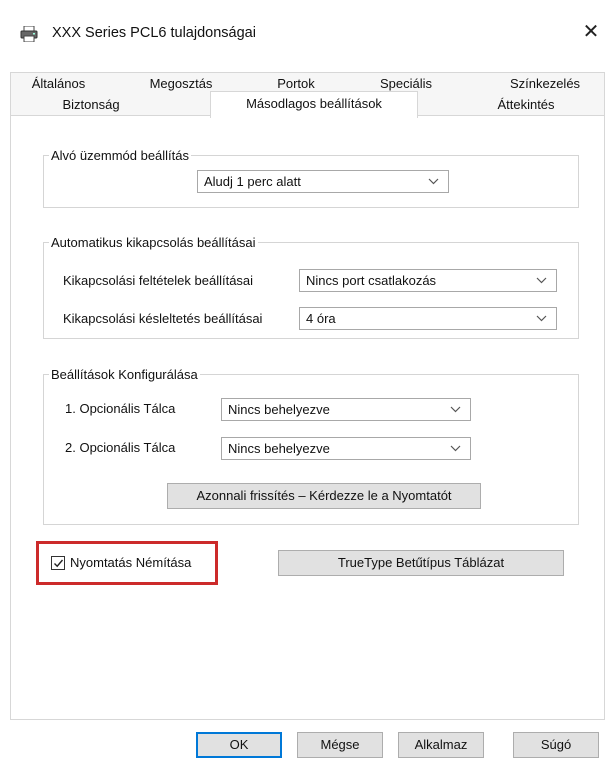 This screenshot has width=611, height=764. What do you see at coordinates (346, 448) in the screenshot?
I see `tray2-select: Nincs behelyezve` at bounding box center [346, 448].